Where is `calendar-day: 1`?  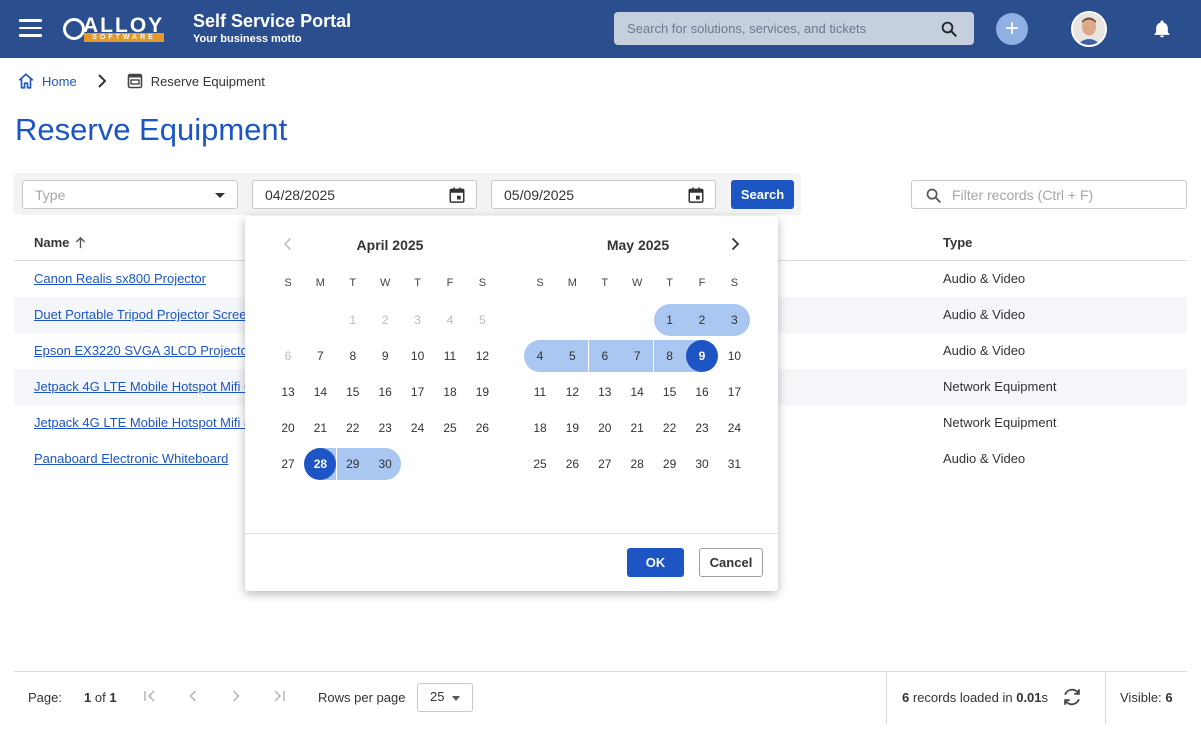 calendar-day: 1 is located at coordinates (669, 320).